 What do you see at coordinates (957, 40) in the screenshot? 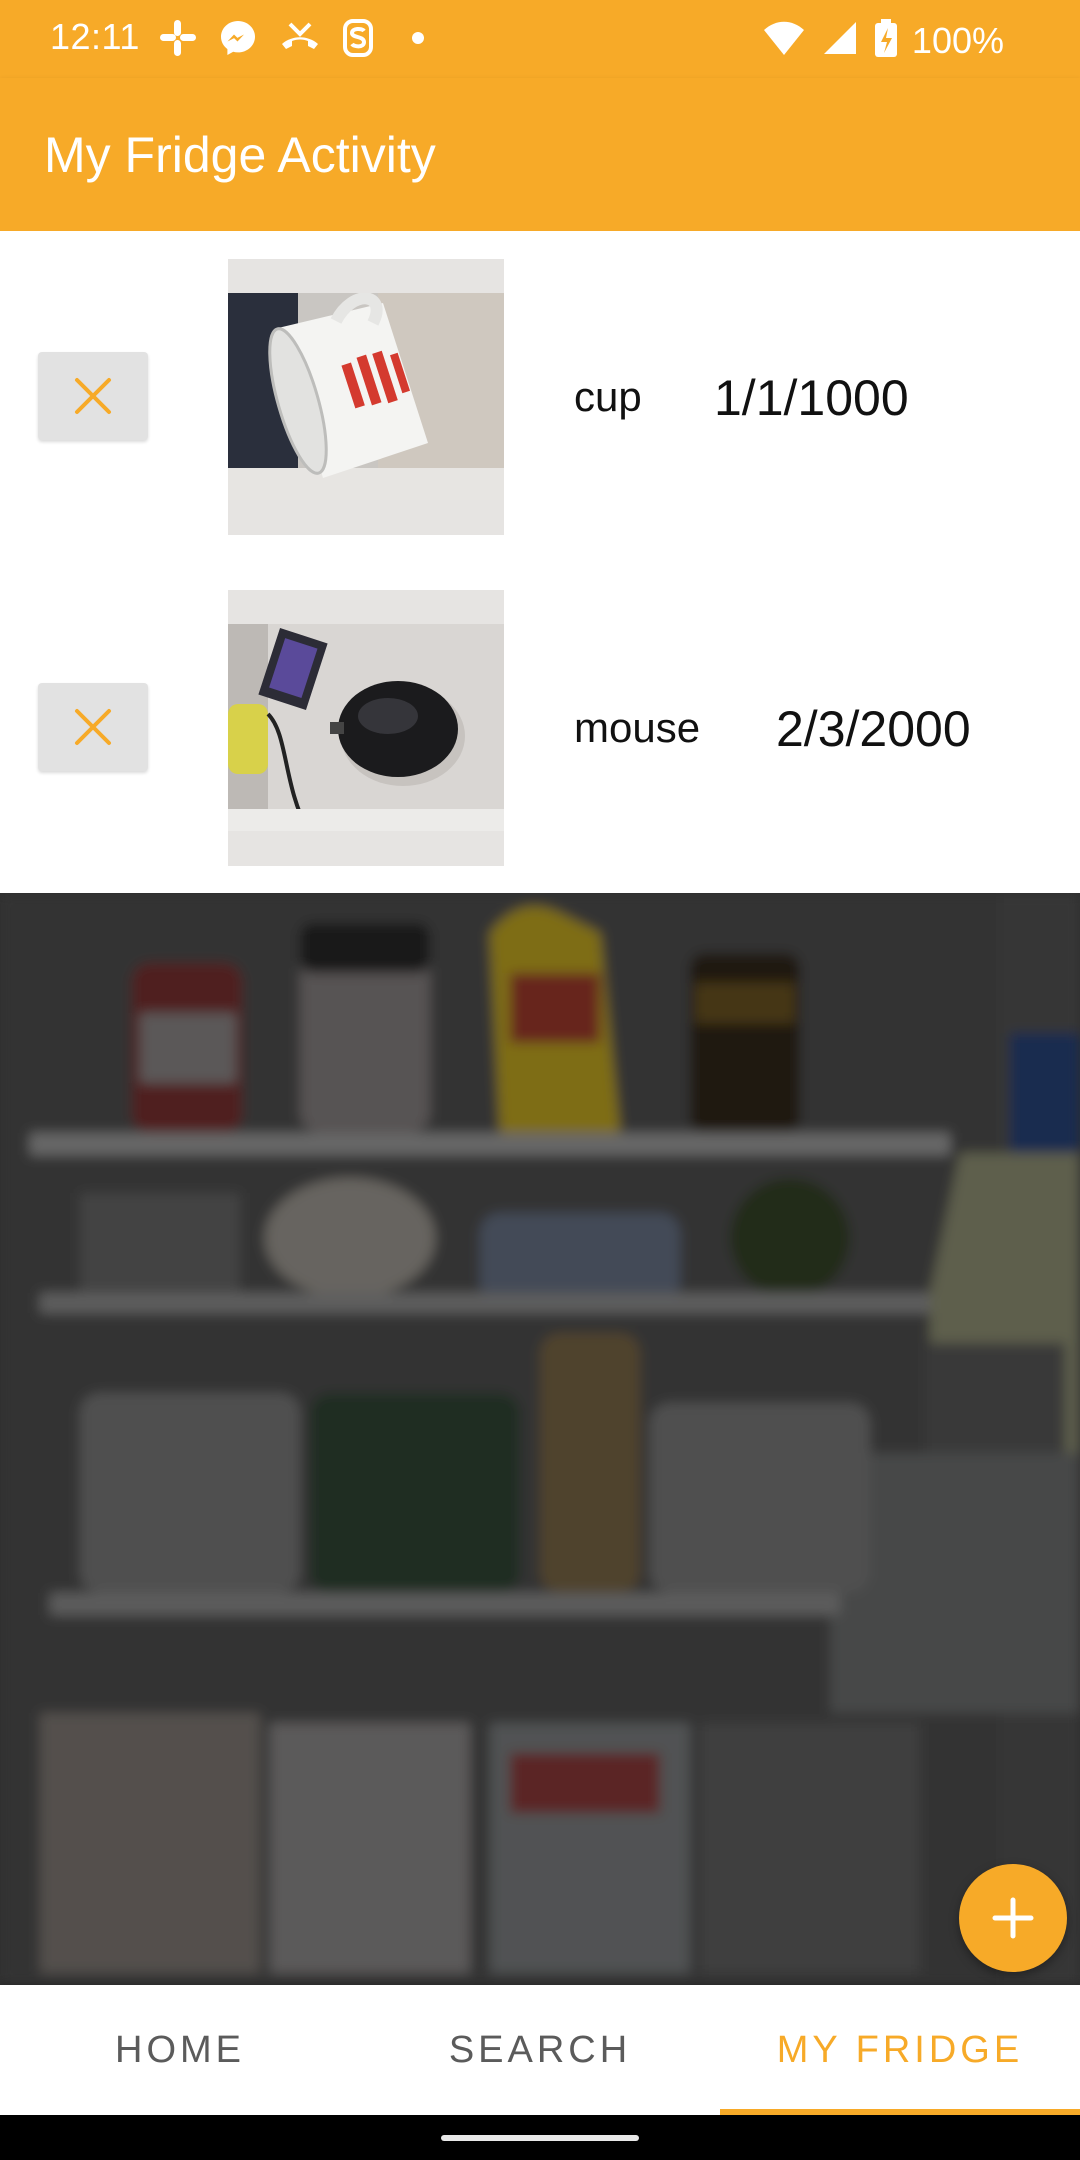
I see `battery-percent: 100%` at bounding box center [957, 40].